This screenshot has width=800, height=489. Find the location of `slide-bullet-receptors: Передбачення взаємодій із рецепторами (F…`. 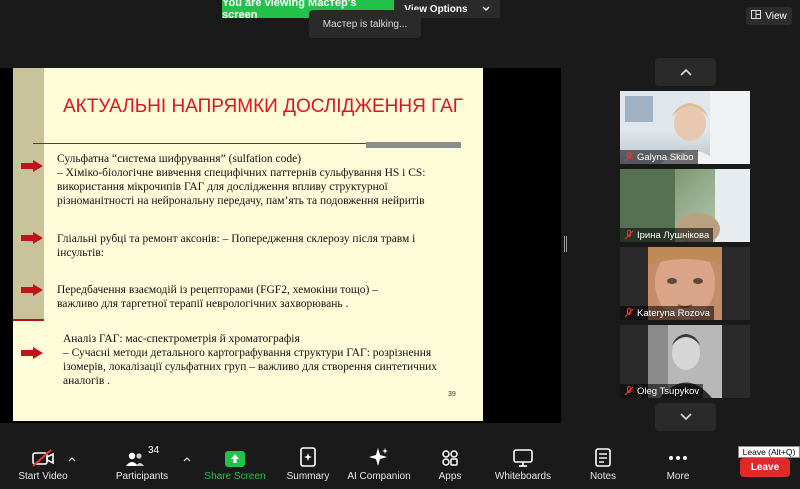

slide-bullet-receptors: Передбачення взаємодій із рецепторами (F… is located at coordinates (217, 297).